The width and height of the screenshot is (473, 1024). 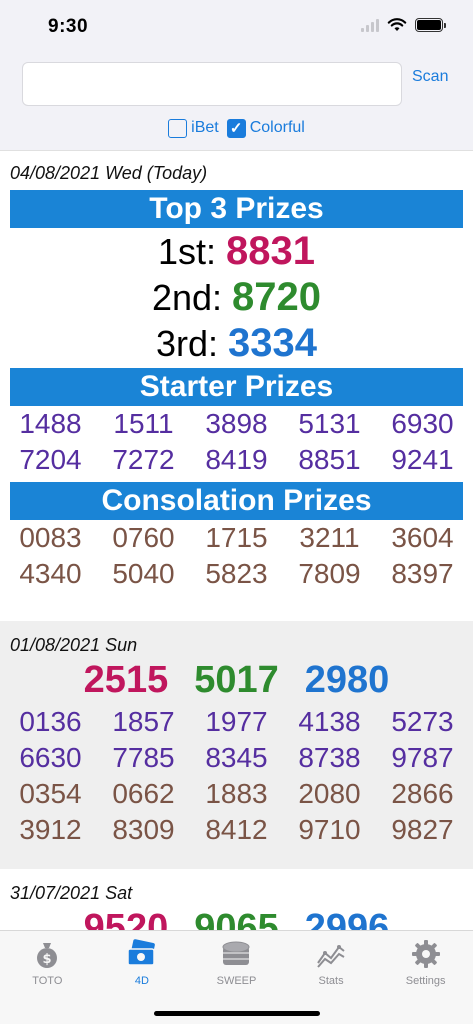 What do you see at coordinates (187, 251) in the screenshot?
I see `first-prize-label: 1st:` at bounding box center [187, 251].